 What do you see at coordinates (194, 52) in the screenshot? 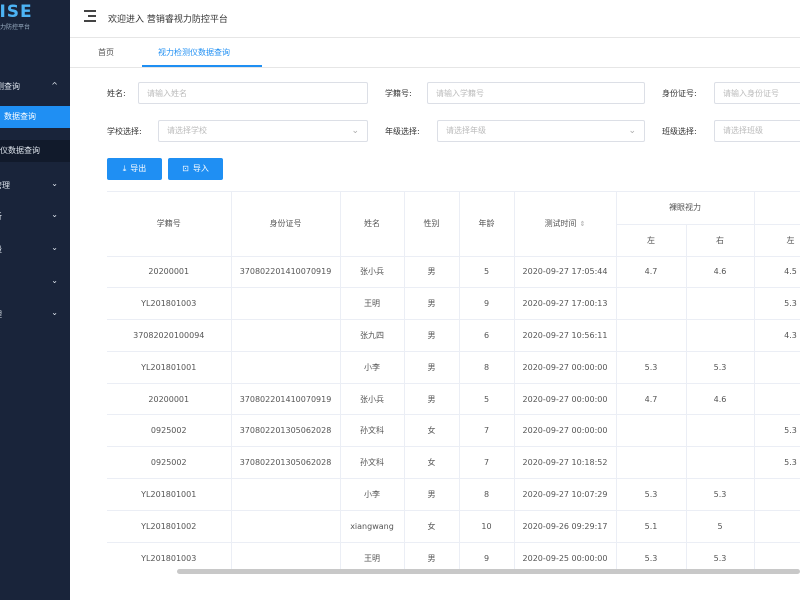
I see `tab-vision-instrument-query: 视力检测仪数据查询` at bounding box center [194, 52].